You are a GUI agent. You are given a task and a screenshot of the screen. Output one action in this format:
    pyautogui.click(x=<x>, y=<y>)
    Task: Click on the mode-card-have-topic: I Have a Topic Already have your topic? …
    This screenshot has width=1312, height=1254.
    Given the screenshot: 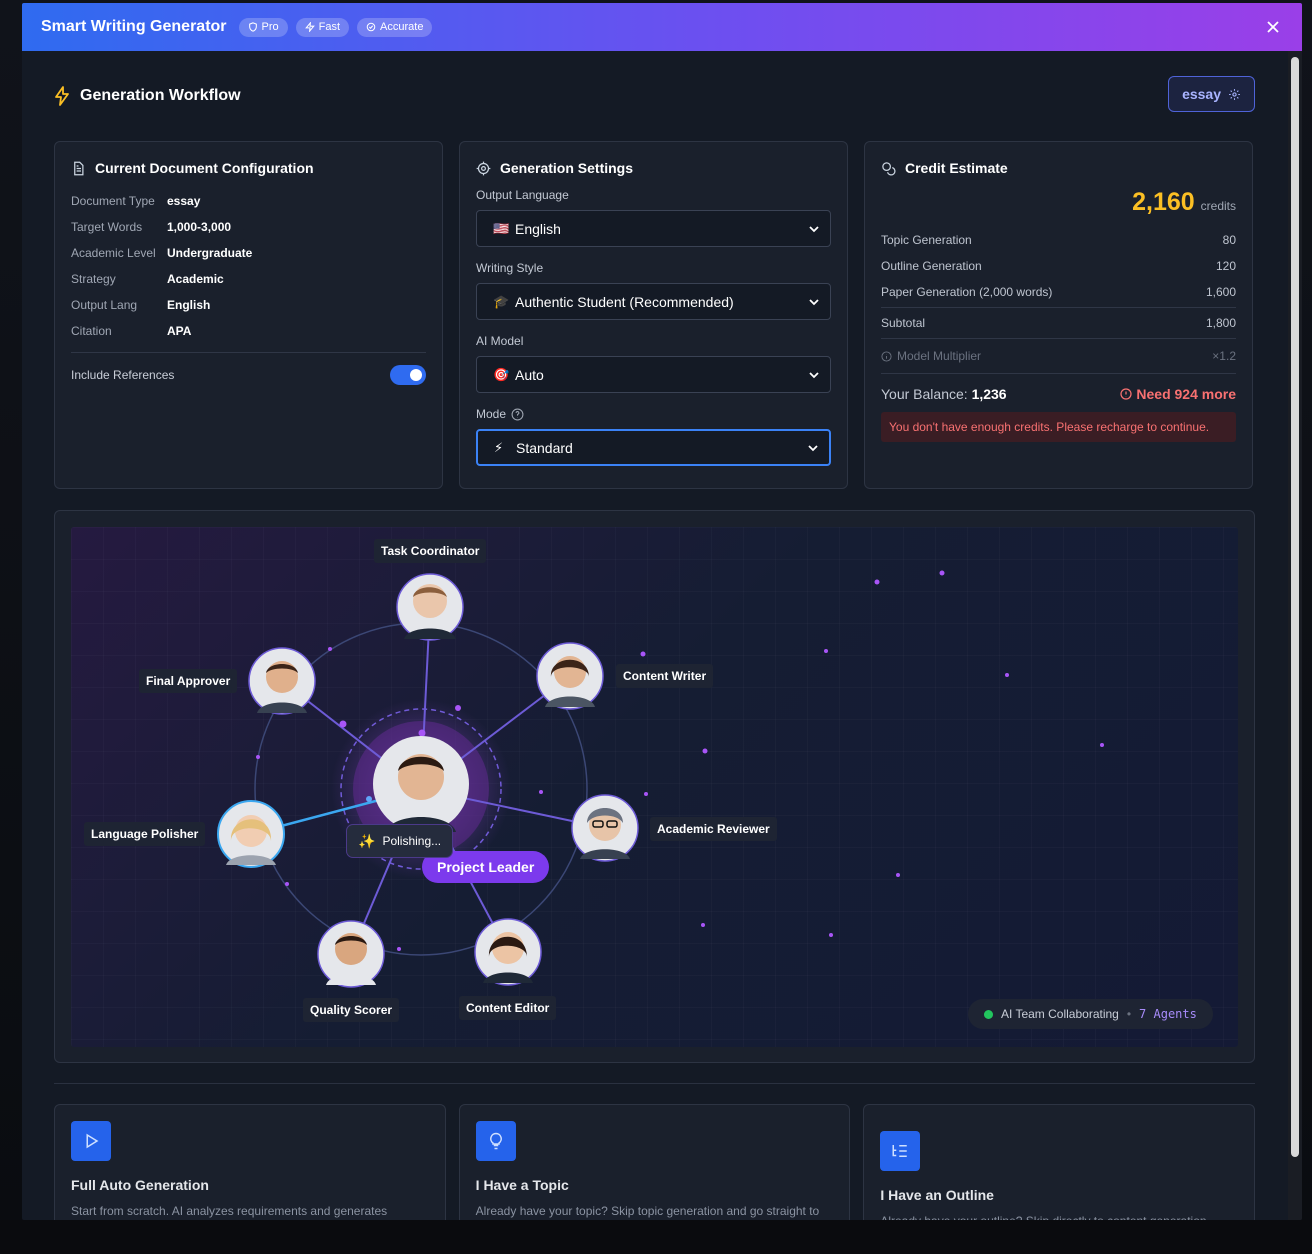 What is the action you would take?
    pyautogui.click(x=654, y=1162)
    